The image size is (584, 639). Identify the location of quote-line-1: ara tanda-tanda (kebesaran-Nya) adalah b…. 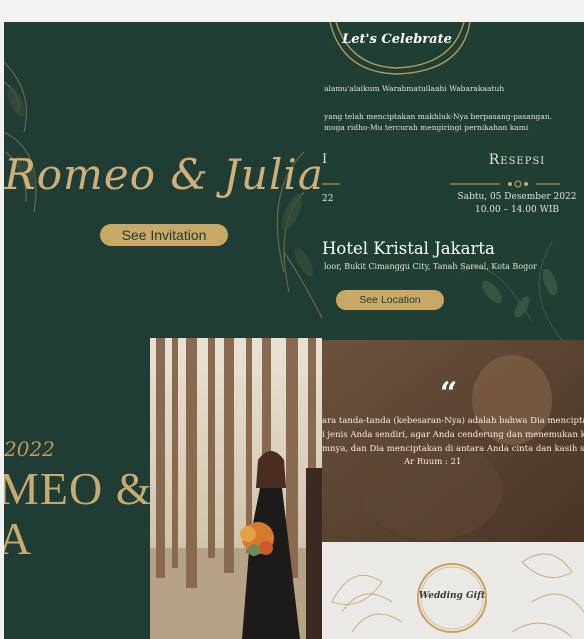
(453, 421).